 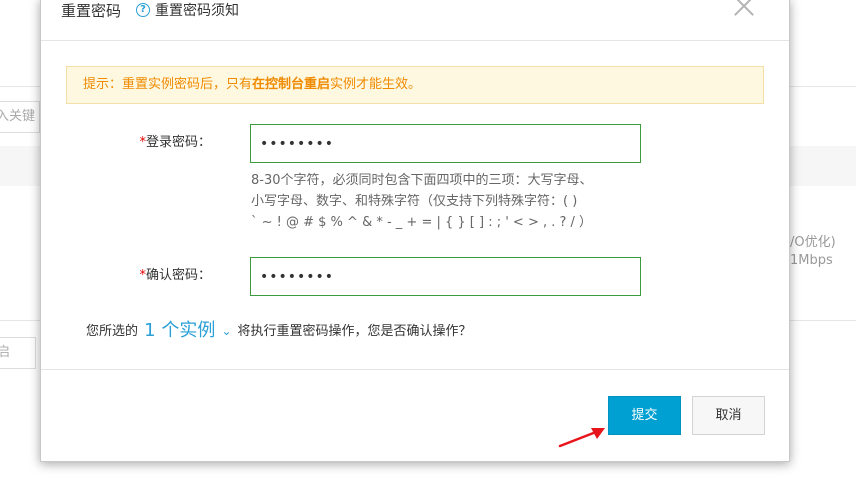 What do you see at coordinates (20, 117) in the screenshot?
I see `bg-search-input: 入关键` at bounding box center [20, 117].